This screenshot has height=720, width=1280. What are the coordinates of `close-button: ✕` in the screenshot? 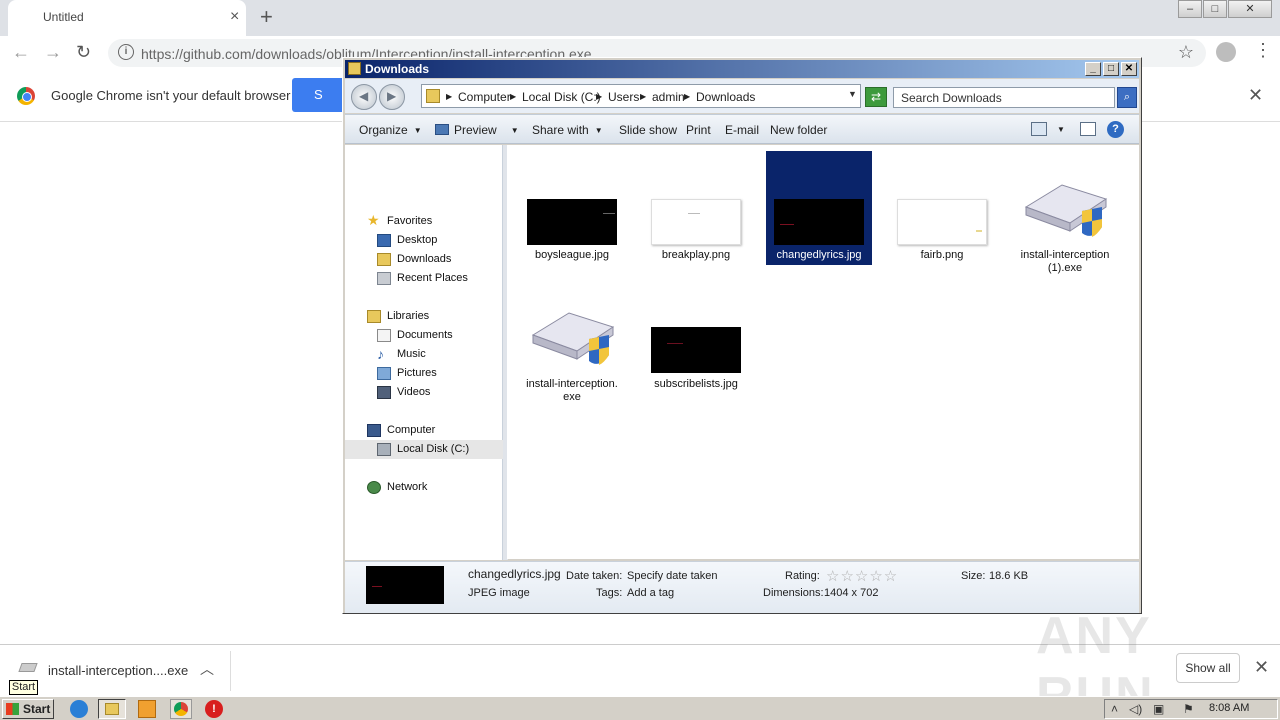 It's located at (1129, 69).